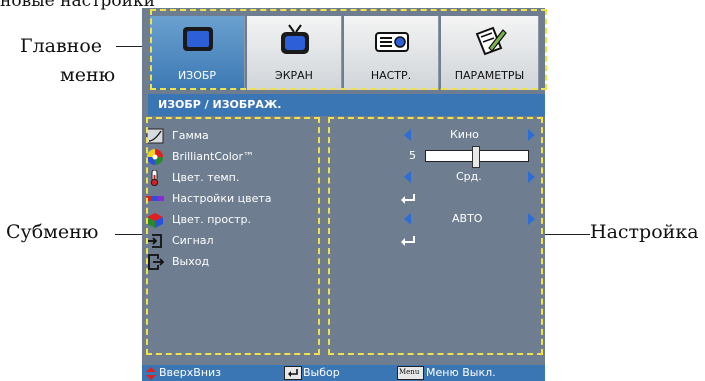 The height and width of the screenshot is (381, 705). What do you see at coordinates (531, 219) in the screenshot?
I see `color-space-right-arrow-icon` at bounding box center [531, 219].